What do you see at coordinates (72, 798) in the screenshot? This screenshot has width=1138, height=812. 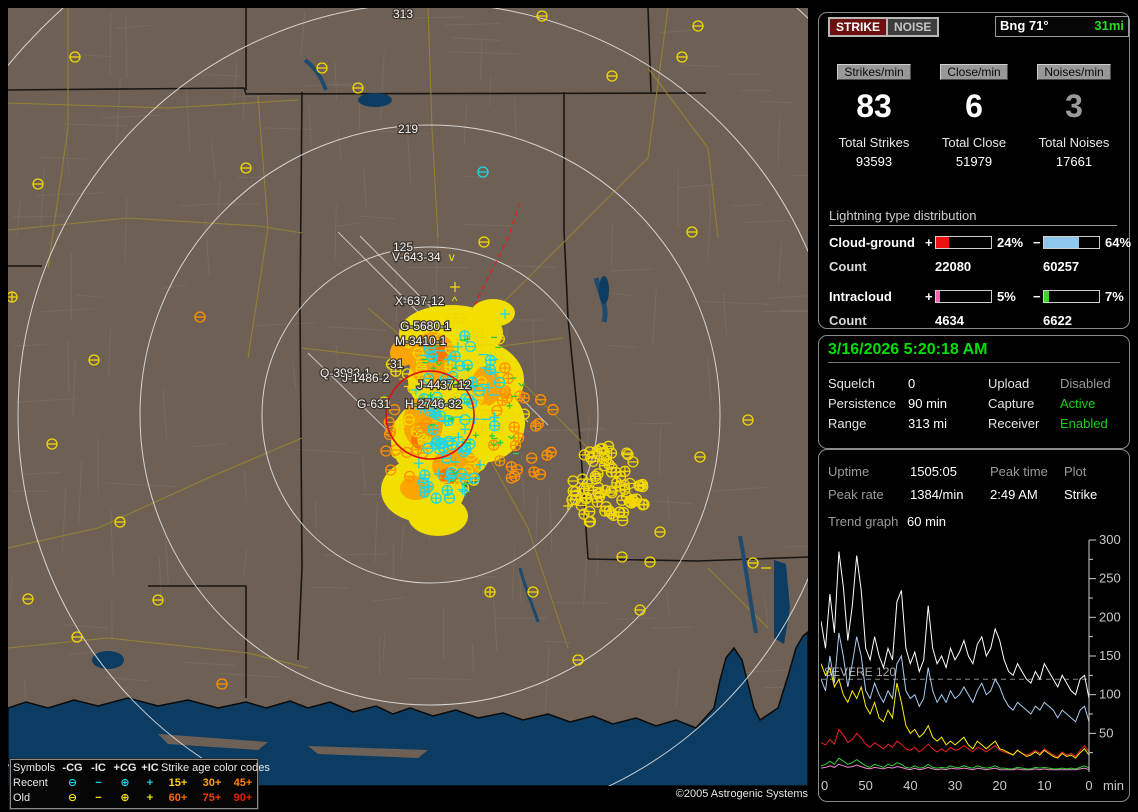 I see `old-cg-minus-icon: ⊖` at bounding box center [72, 798].